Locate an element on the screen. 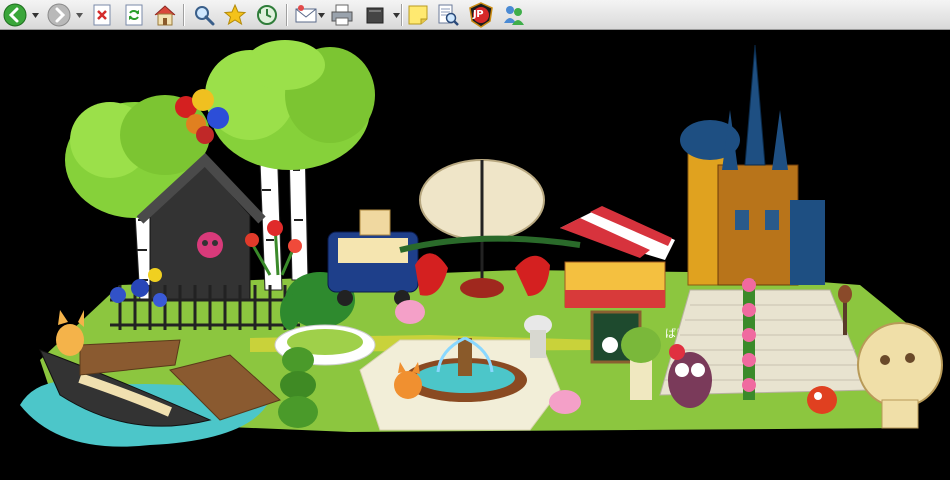  edit-icon is located at coordinates (375, 15).